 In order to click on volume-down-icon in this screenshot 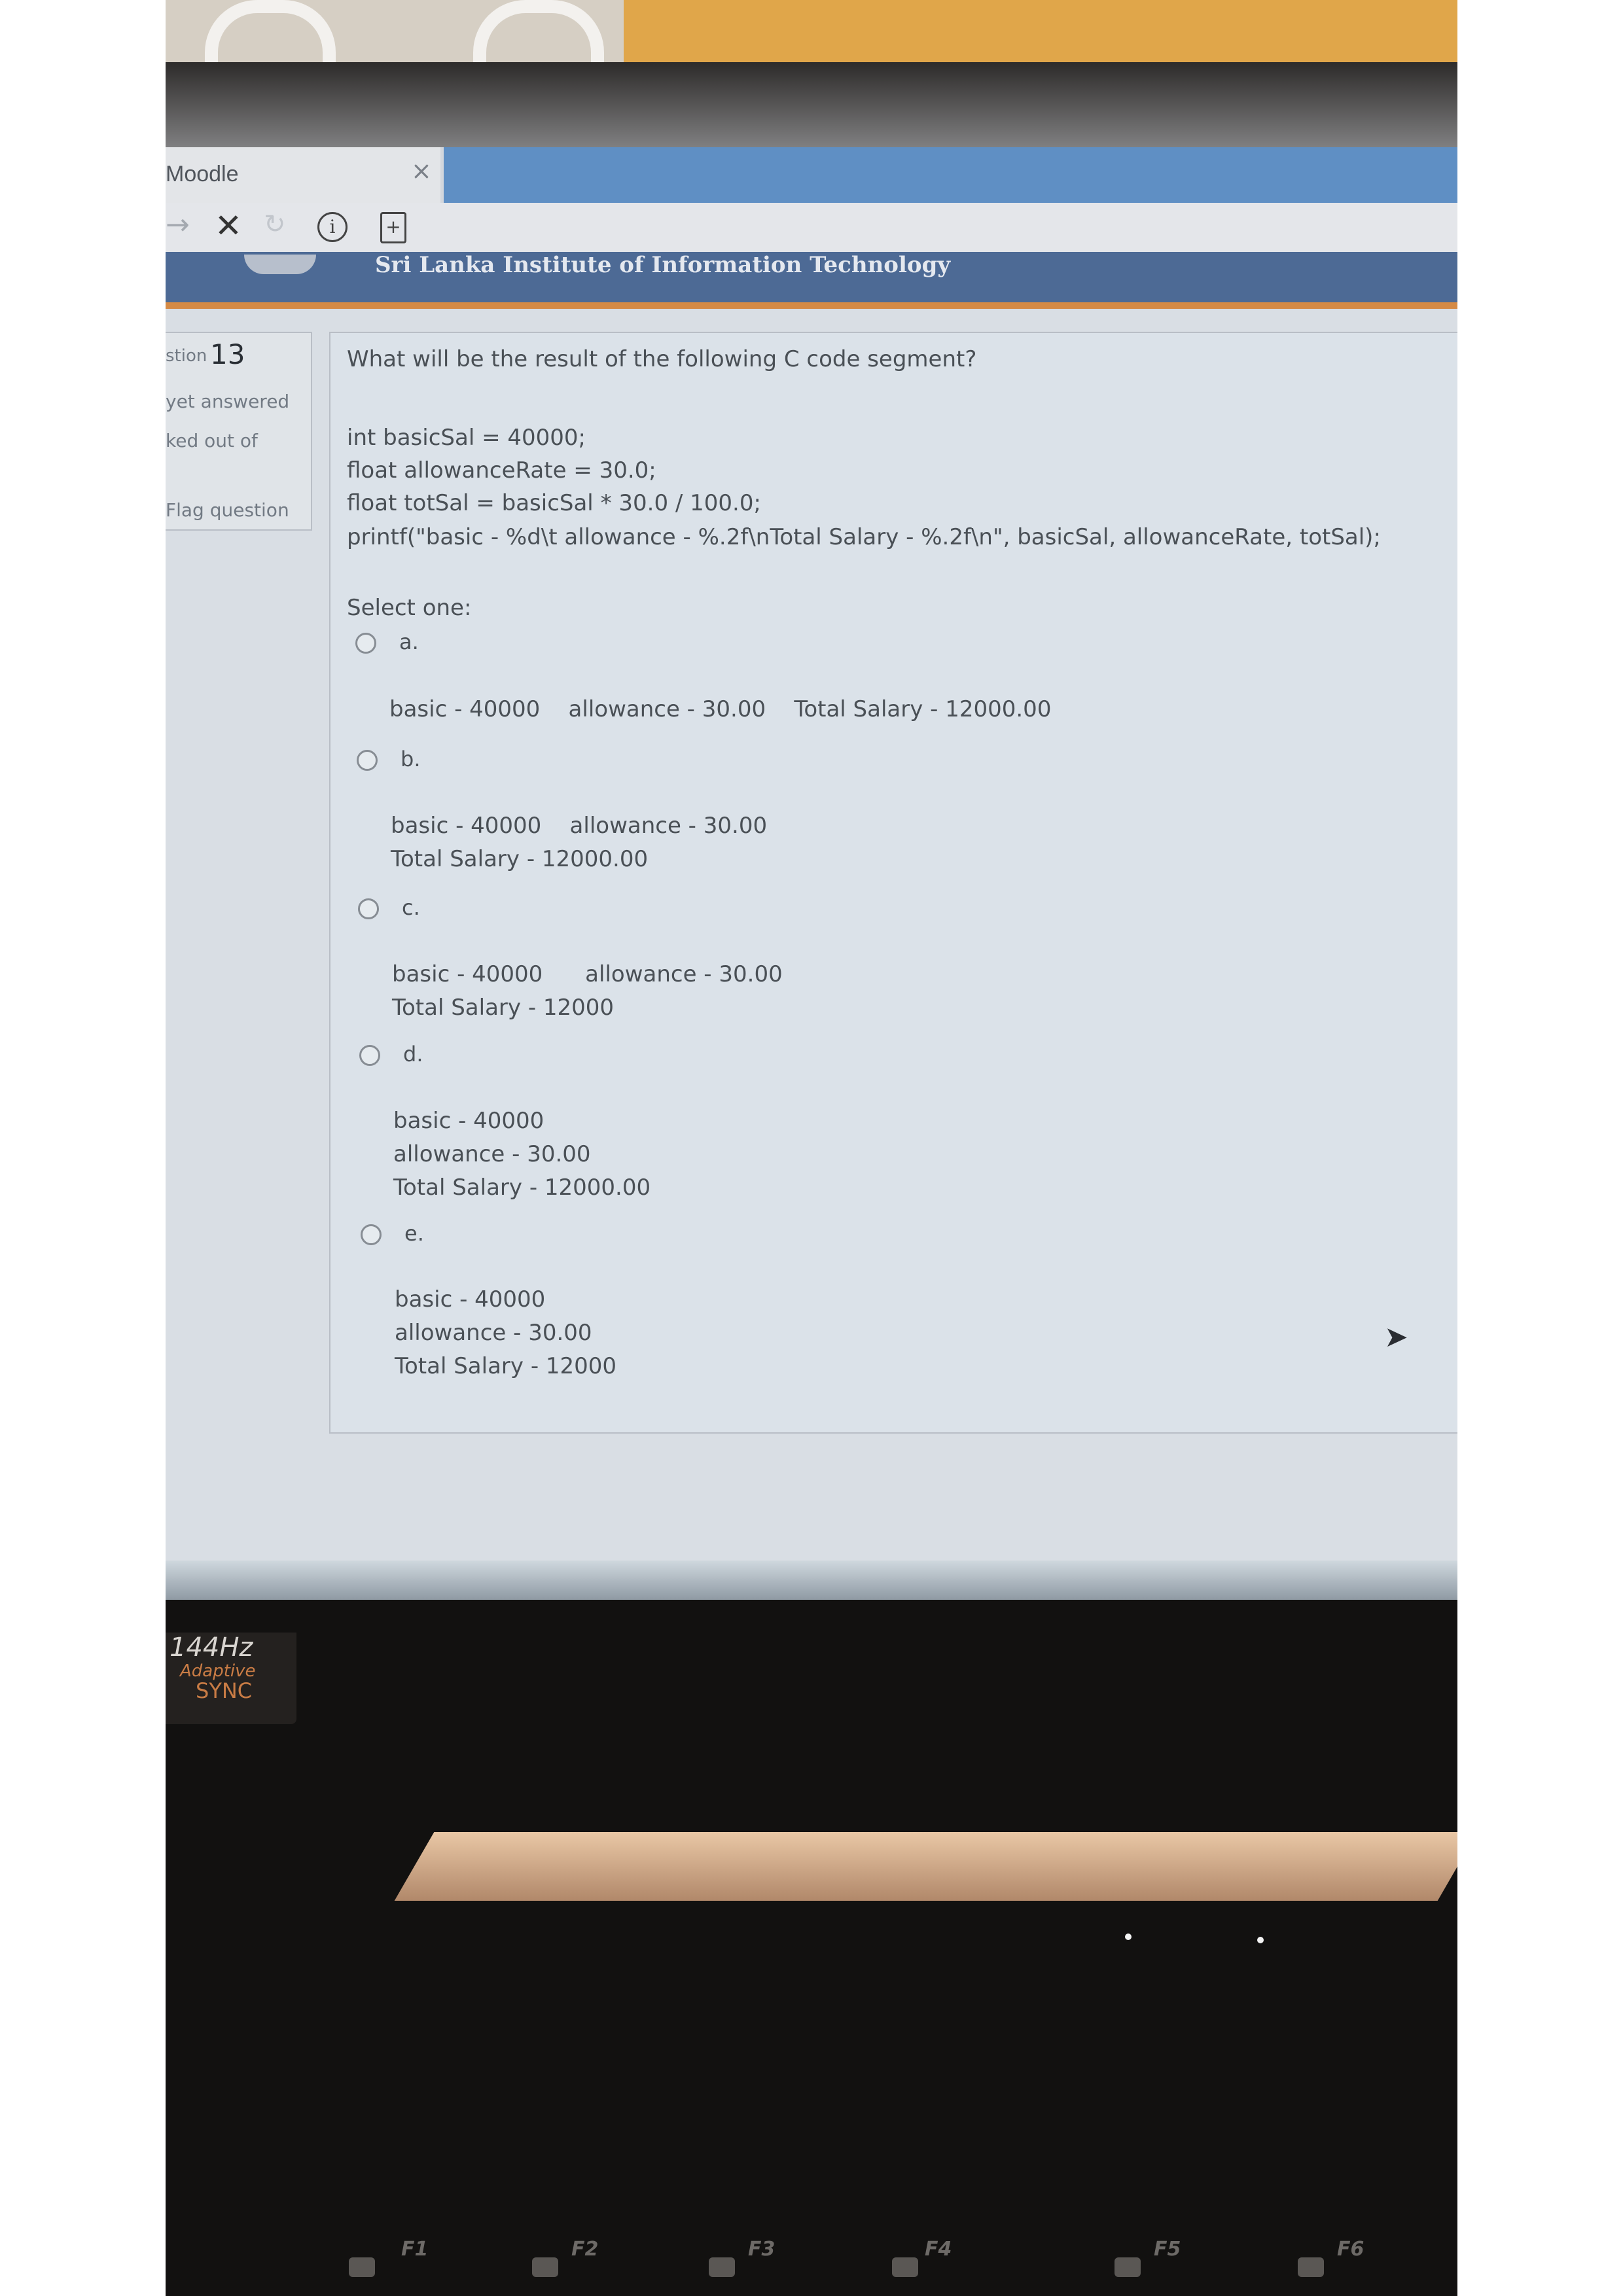, I will do `click(545, 2267)`.